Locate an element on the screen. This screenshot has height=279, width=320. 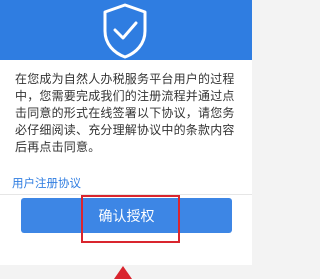
highlight-annotation-box is located at coordinates (130, 219).